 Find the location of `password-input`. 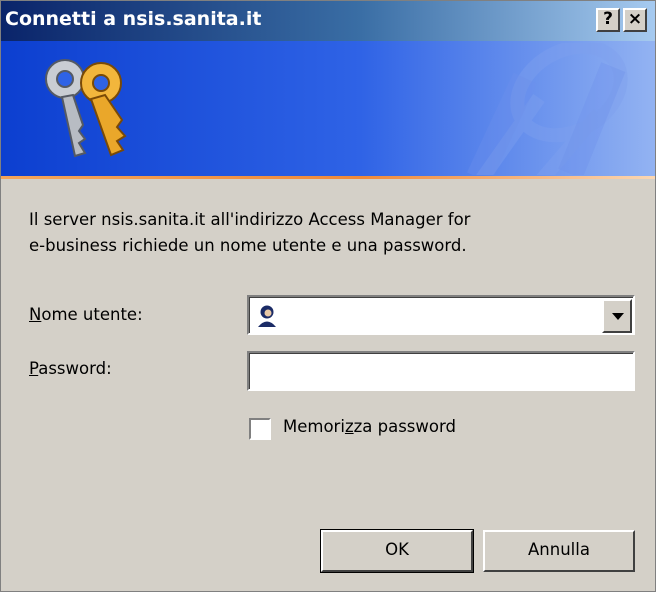

password-input is located at coordinates (441, 371).